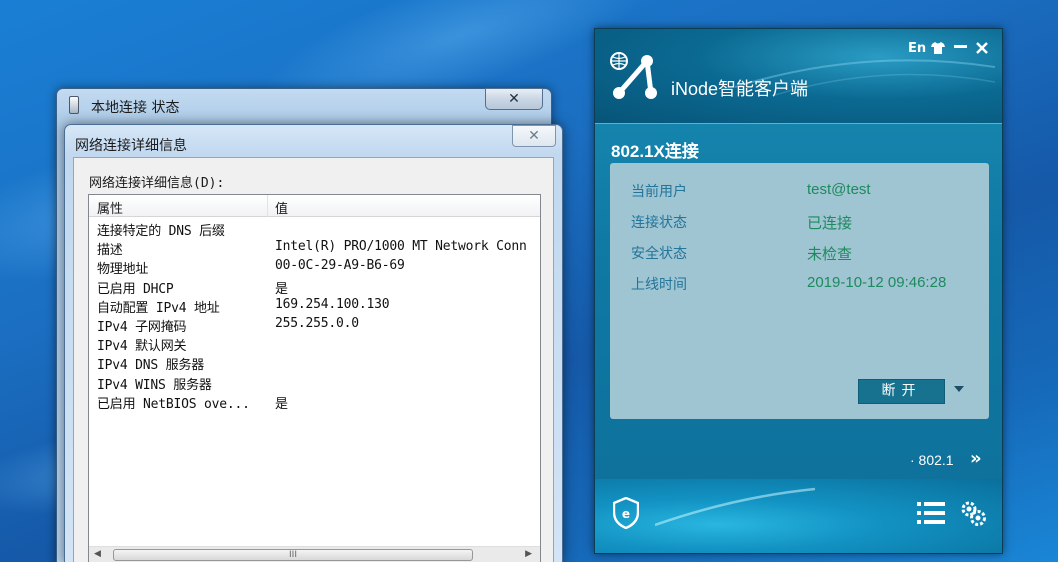  What do you see at coordinates (314, 363) in the screenshot?
I see `table-row: IPv4 DNS 服务器` at bounding box center [314, 363].